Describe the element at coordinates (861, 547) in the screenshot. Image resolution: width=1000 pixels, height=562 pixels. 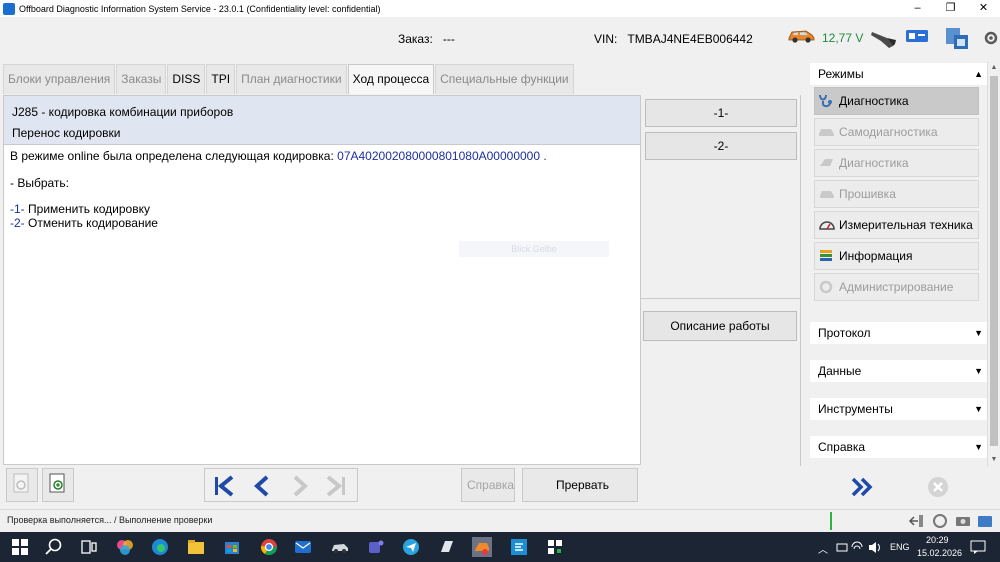
I see `tray-icons` at that location.